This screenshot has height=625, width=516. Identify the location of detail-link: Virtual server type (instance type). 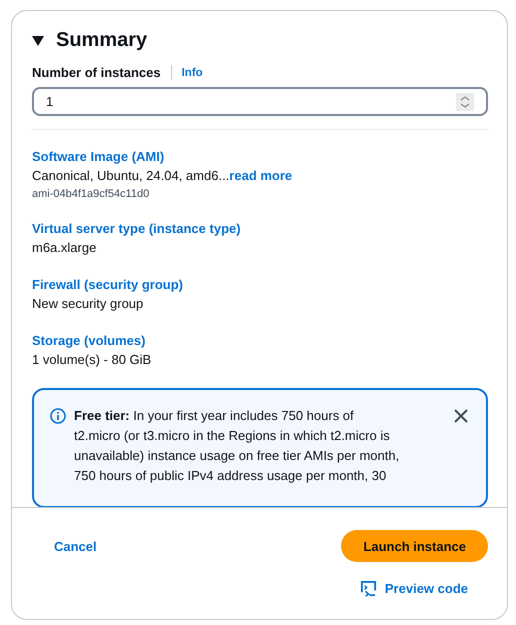
(260, 229).